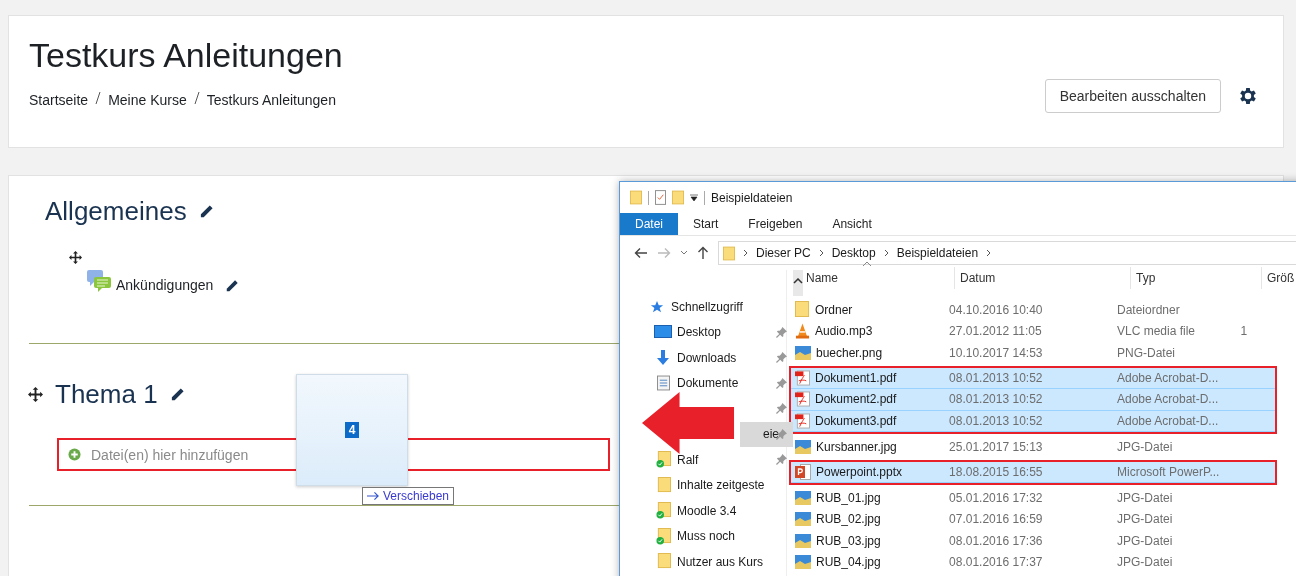 This screenshot has height=576, width=1296. I want to click on breadcrumb-link: Testkurs Anleitungen, so click(271, 100).